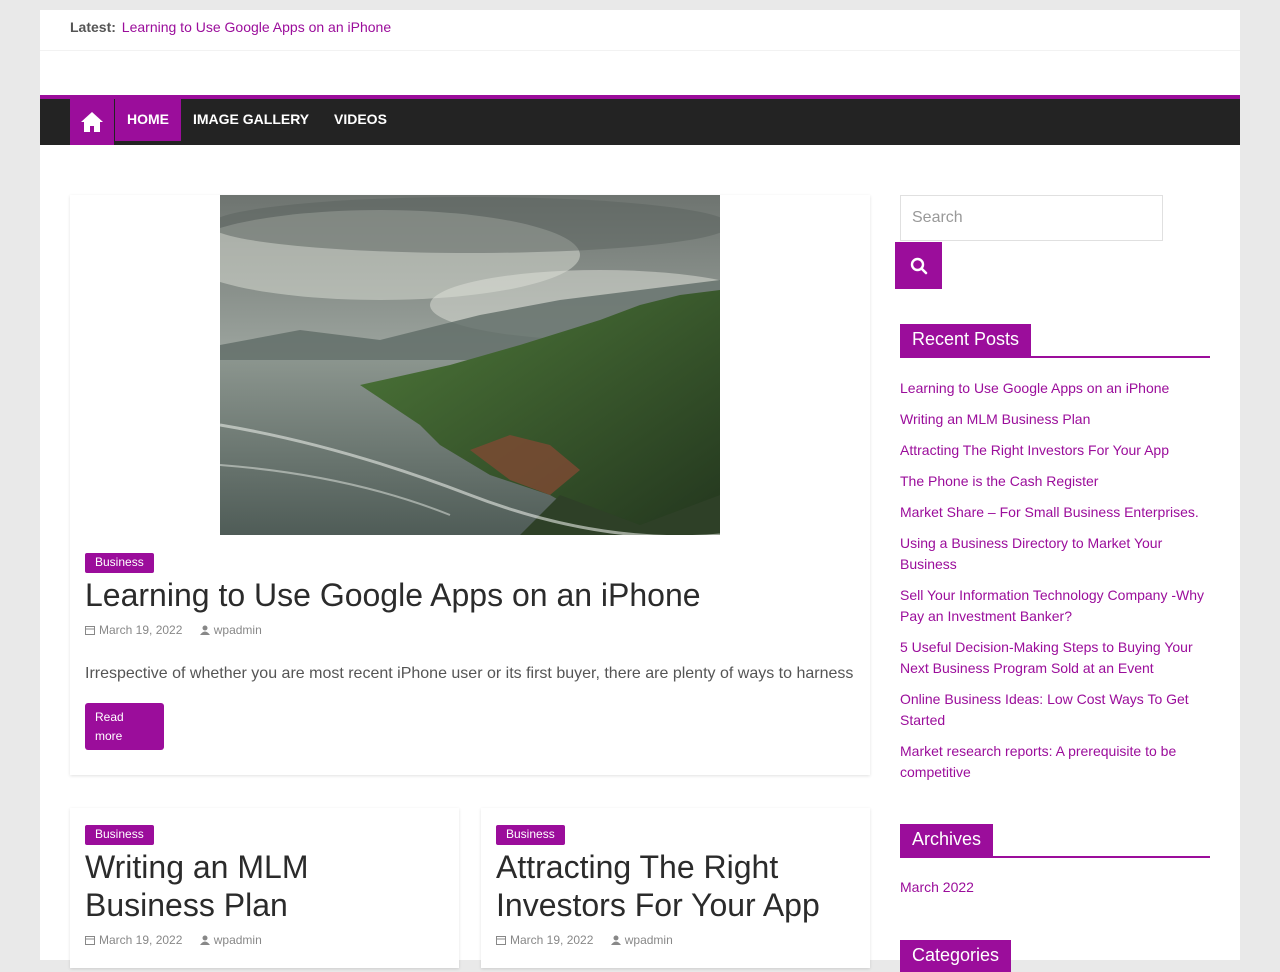 The width and height of the screenshot is (1280, 972). Describe the element at coordinates (1031, 218) in the screenshot. I see `search-input` at that location.